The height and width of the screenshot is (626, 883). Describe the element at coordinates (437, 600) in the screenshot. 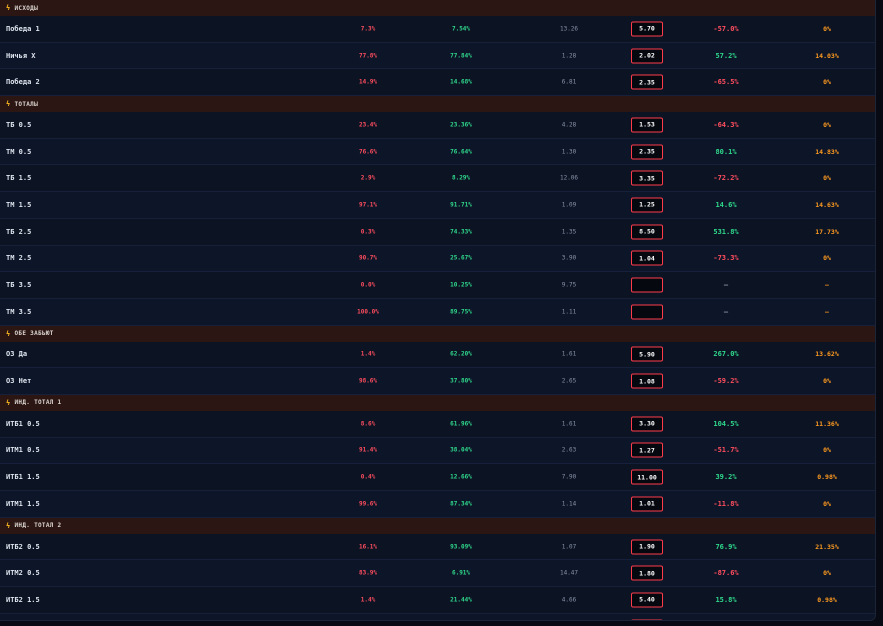

I see `market-row: ИТБ2 1.5 1.4% 21.44% 4.66 5.40 15.8% 0.98%` at that location.